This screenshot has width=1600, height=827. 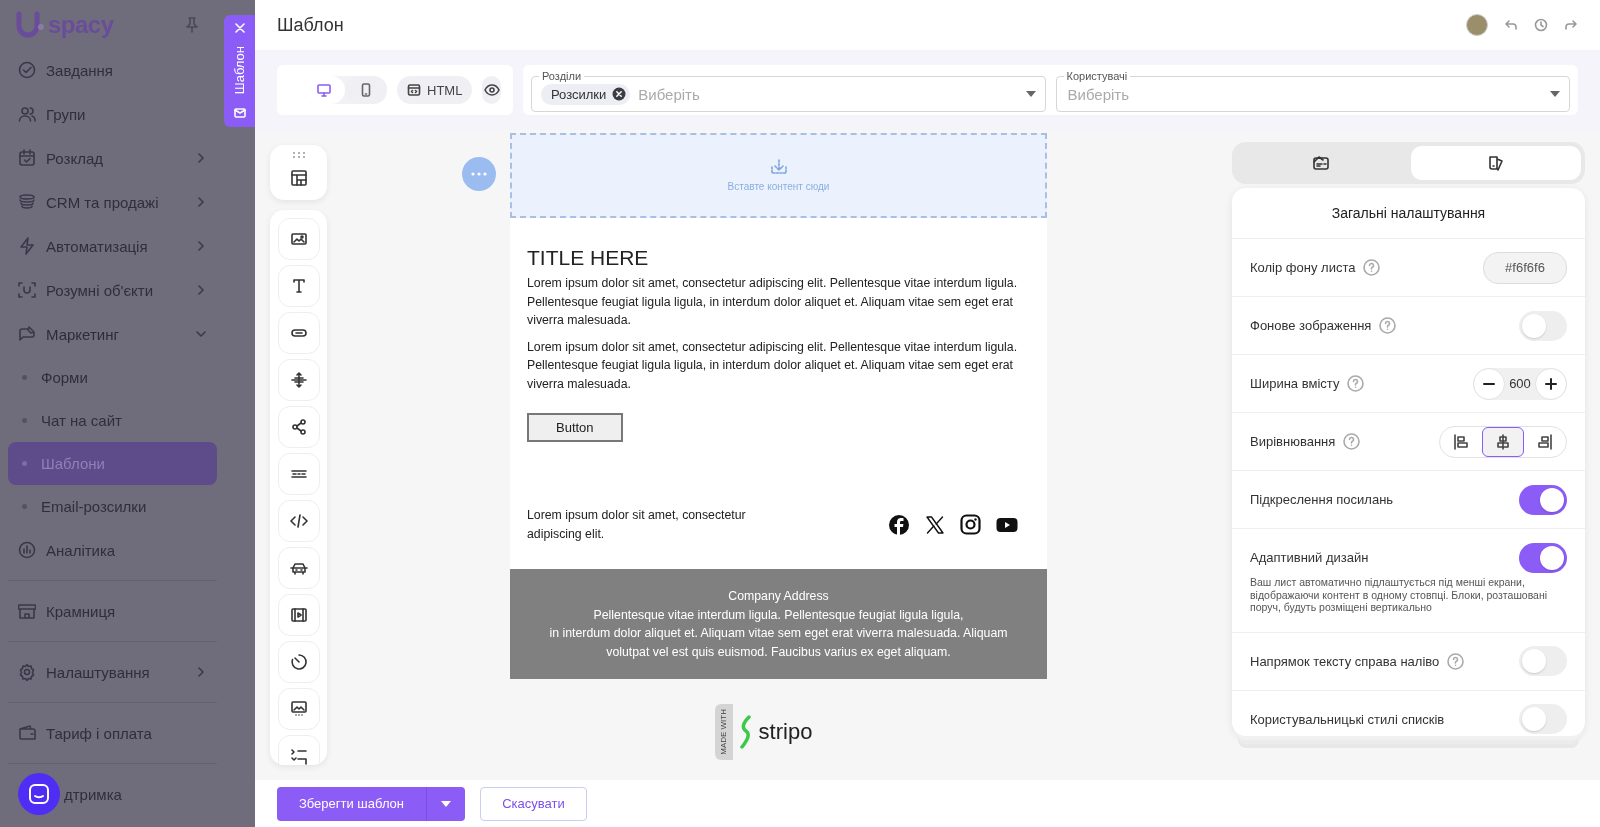 What do you see at coordinates (27, 672) in the screenshot?
I see `gear-icon` at bounding box center [27, 672].